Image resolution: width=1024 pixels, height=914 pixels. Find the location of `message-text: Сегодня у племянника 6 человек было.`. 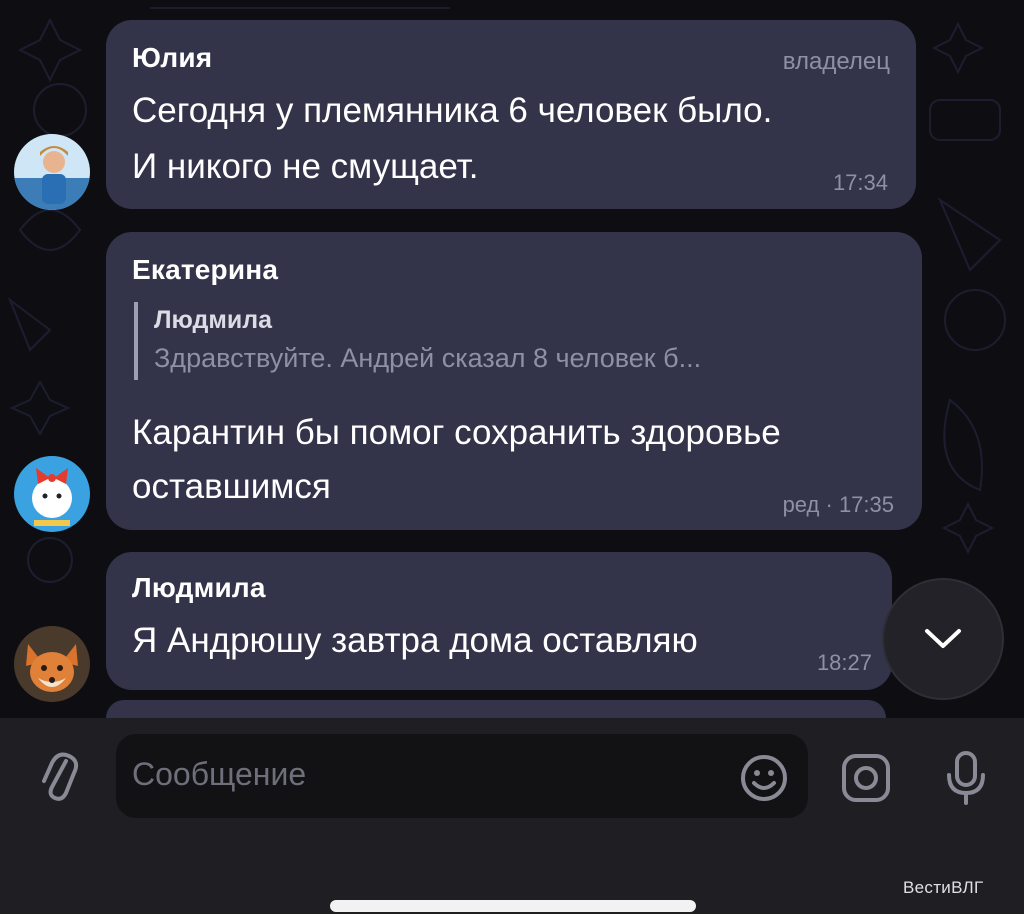

message-text: Сегодня у племянника 6 человек было. is located at coordinates (452, 110).